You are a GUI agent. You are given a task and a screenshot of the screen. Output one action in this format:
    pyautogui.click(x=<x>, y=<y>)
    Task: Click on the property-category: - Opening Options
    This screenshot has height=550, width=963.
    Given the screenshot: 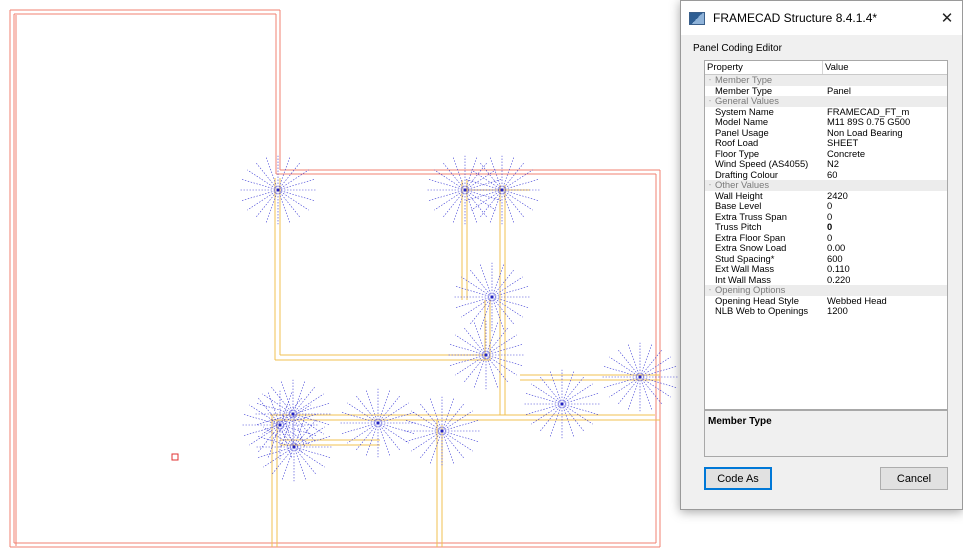 What is the action you would take?
    pyautogui.click(x=826, y=290)
    